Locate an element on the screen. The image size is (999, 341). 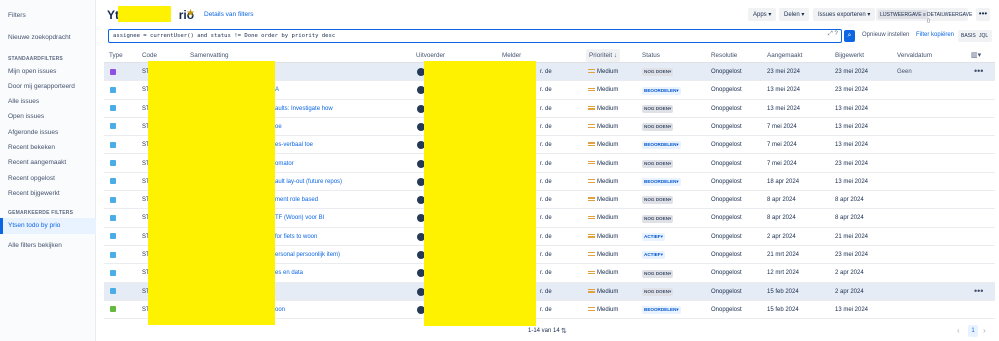
issue-summary: omator is located at coordinates (284, 164).